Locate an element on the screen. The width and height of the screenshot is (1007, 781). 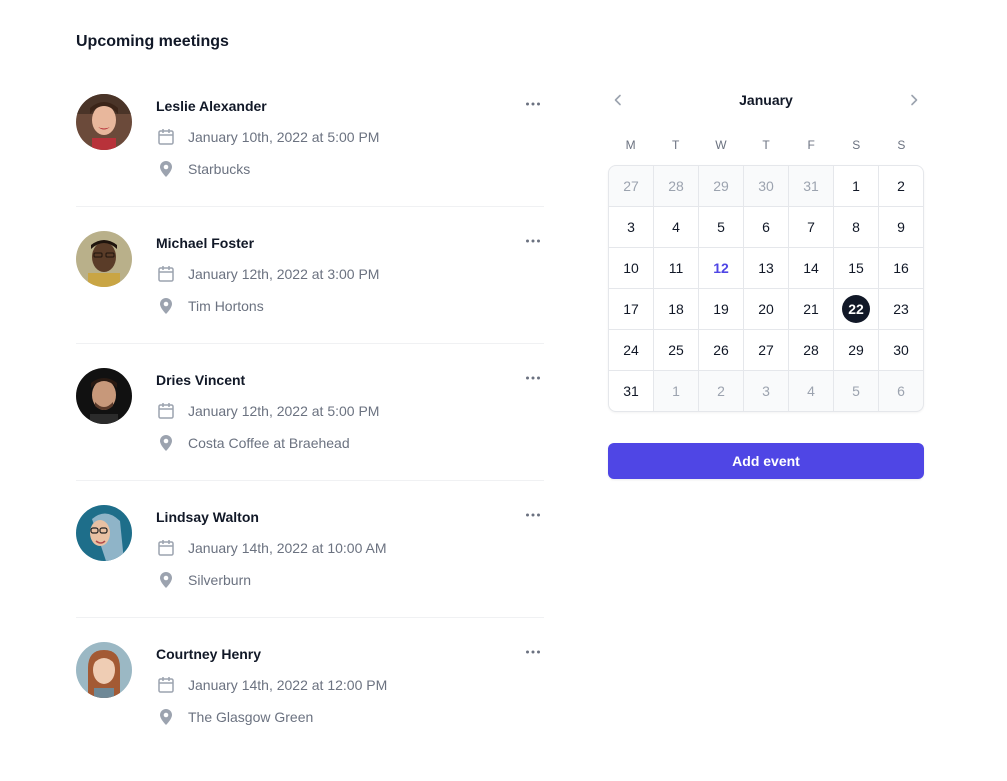
chevron-left-icon is located at coordinates (617, 100).